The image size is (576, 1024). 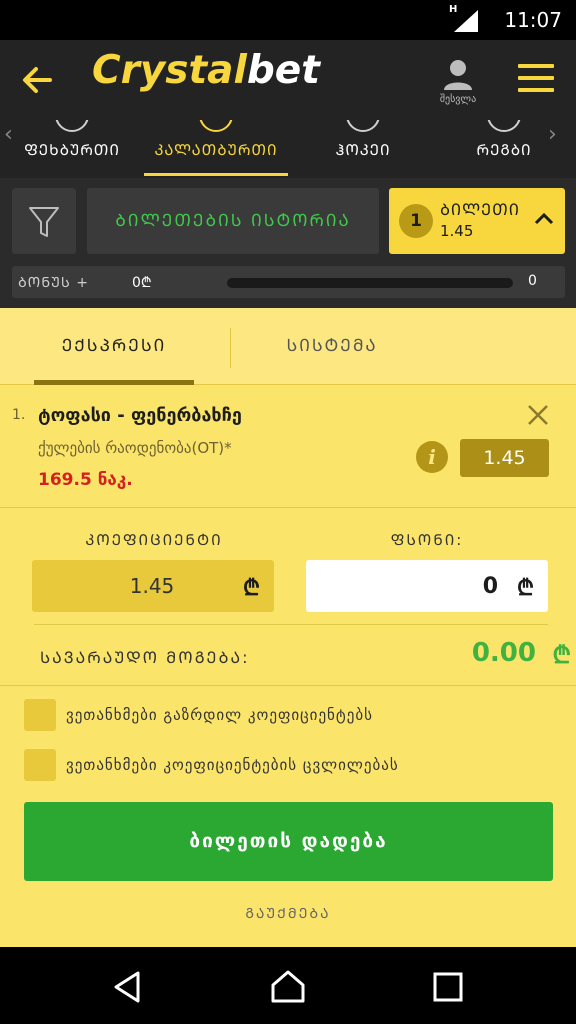 I want to click on nav-home-button, so click(x=288, y=987).